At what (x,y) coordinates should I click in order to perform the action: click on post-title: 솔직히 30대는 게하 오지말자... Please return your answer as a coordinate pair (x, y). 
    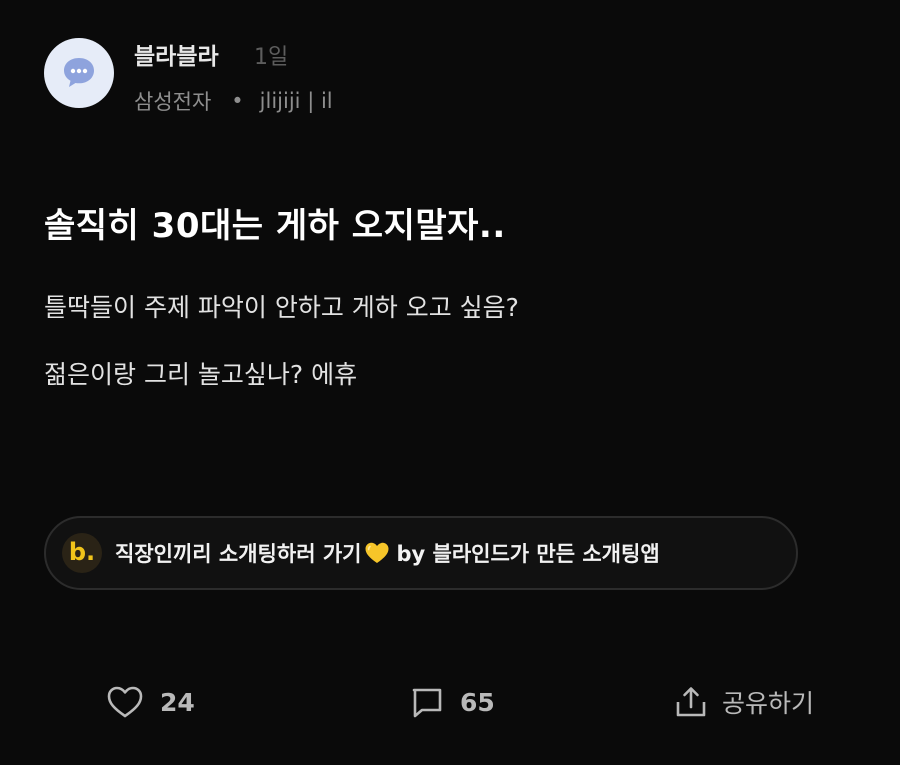
    Looking at the image, I should click on (275, 226).